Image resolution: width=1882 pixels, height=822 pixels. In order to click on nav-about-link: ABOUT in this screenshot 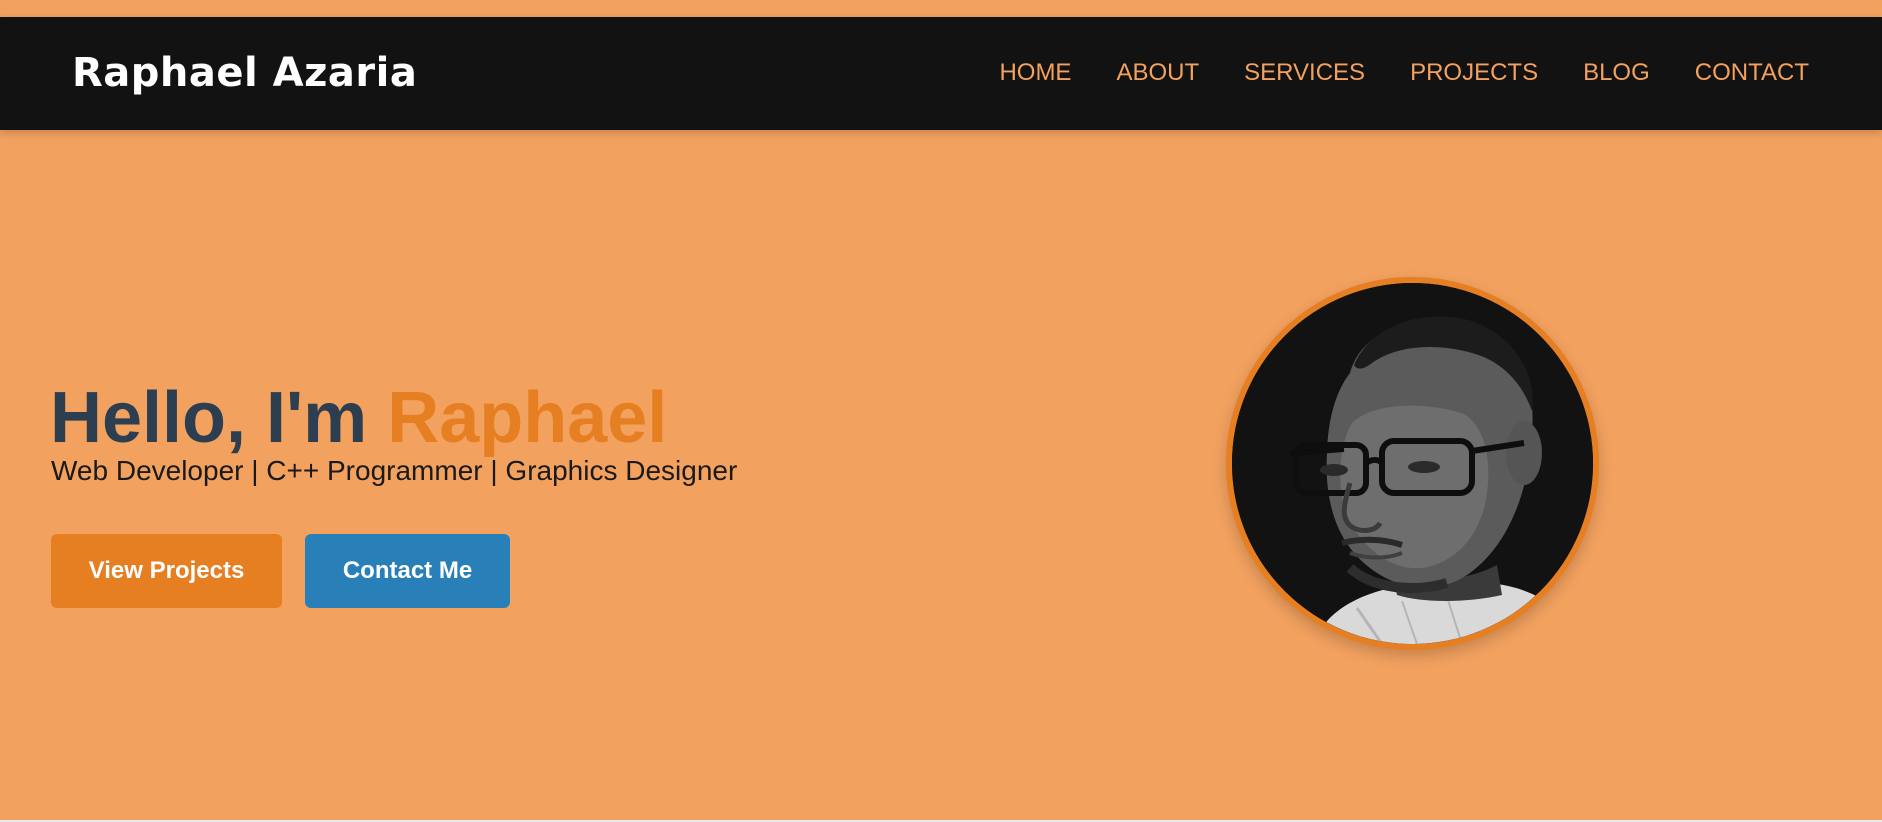, I will do `click(1157, 73)`.